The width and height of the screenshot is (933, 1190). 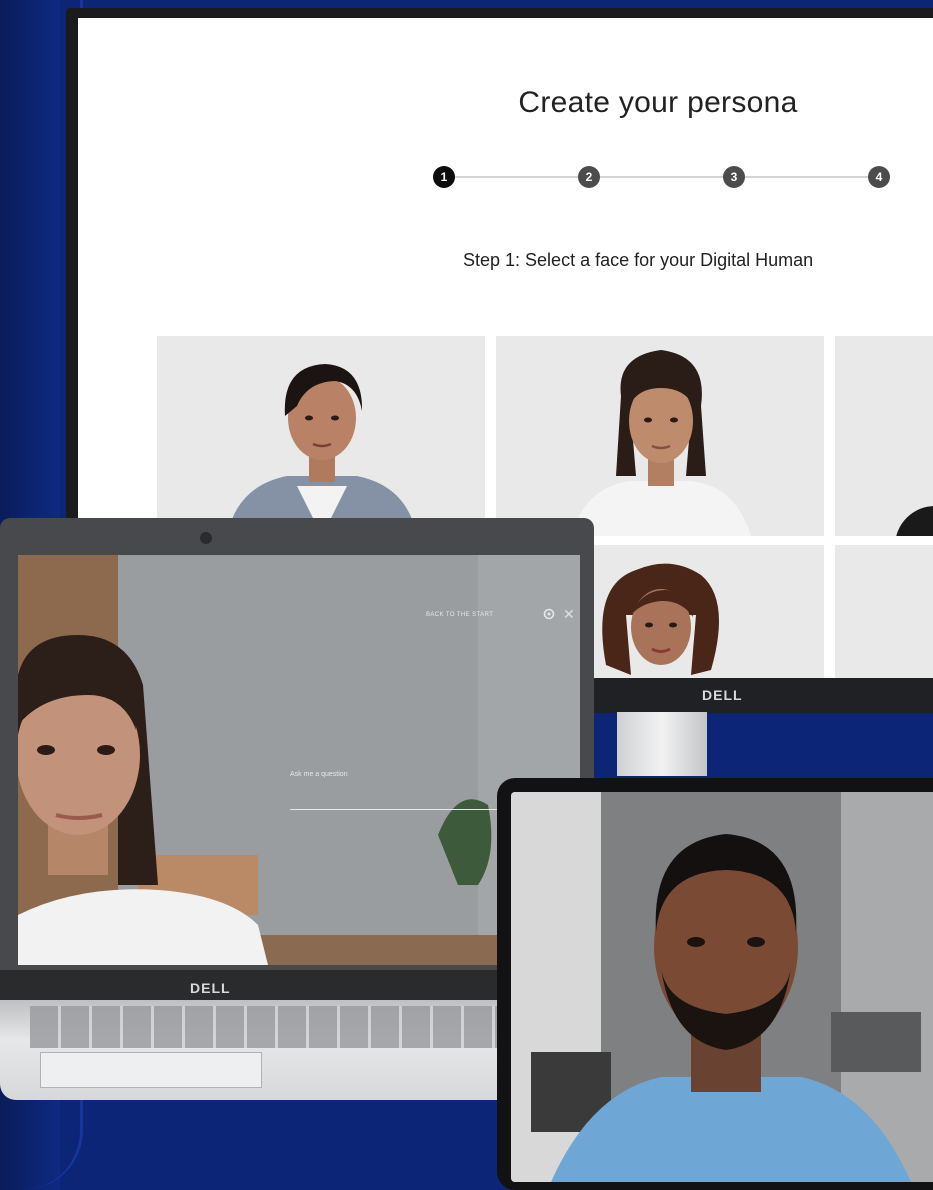 I want to click on monitor-bezel-bottom: DELL, so click(x=759, y=695).